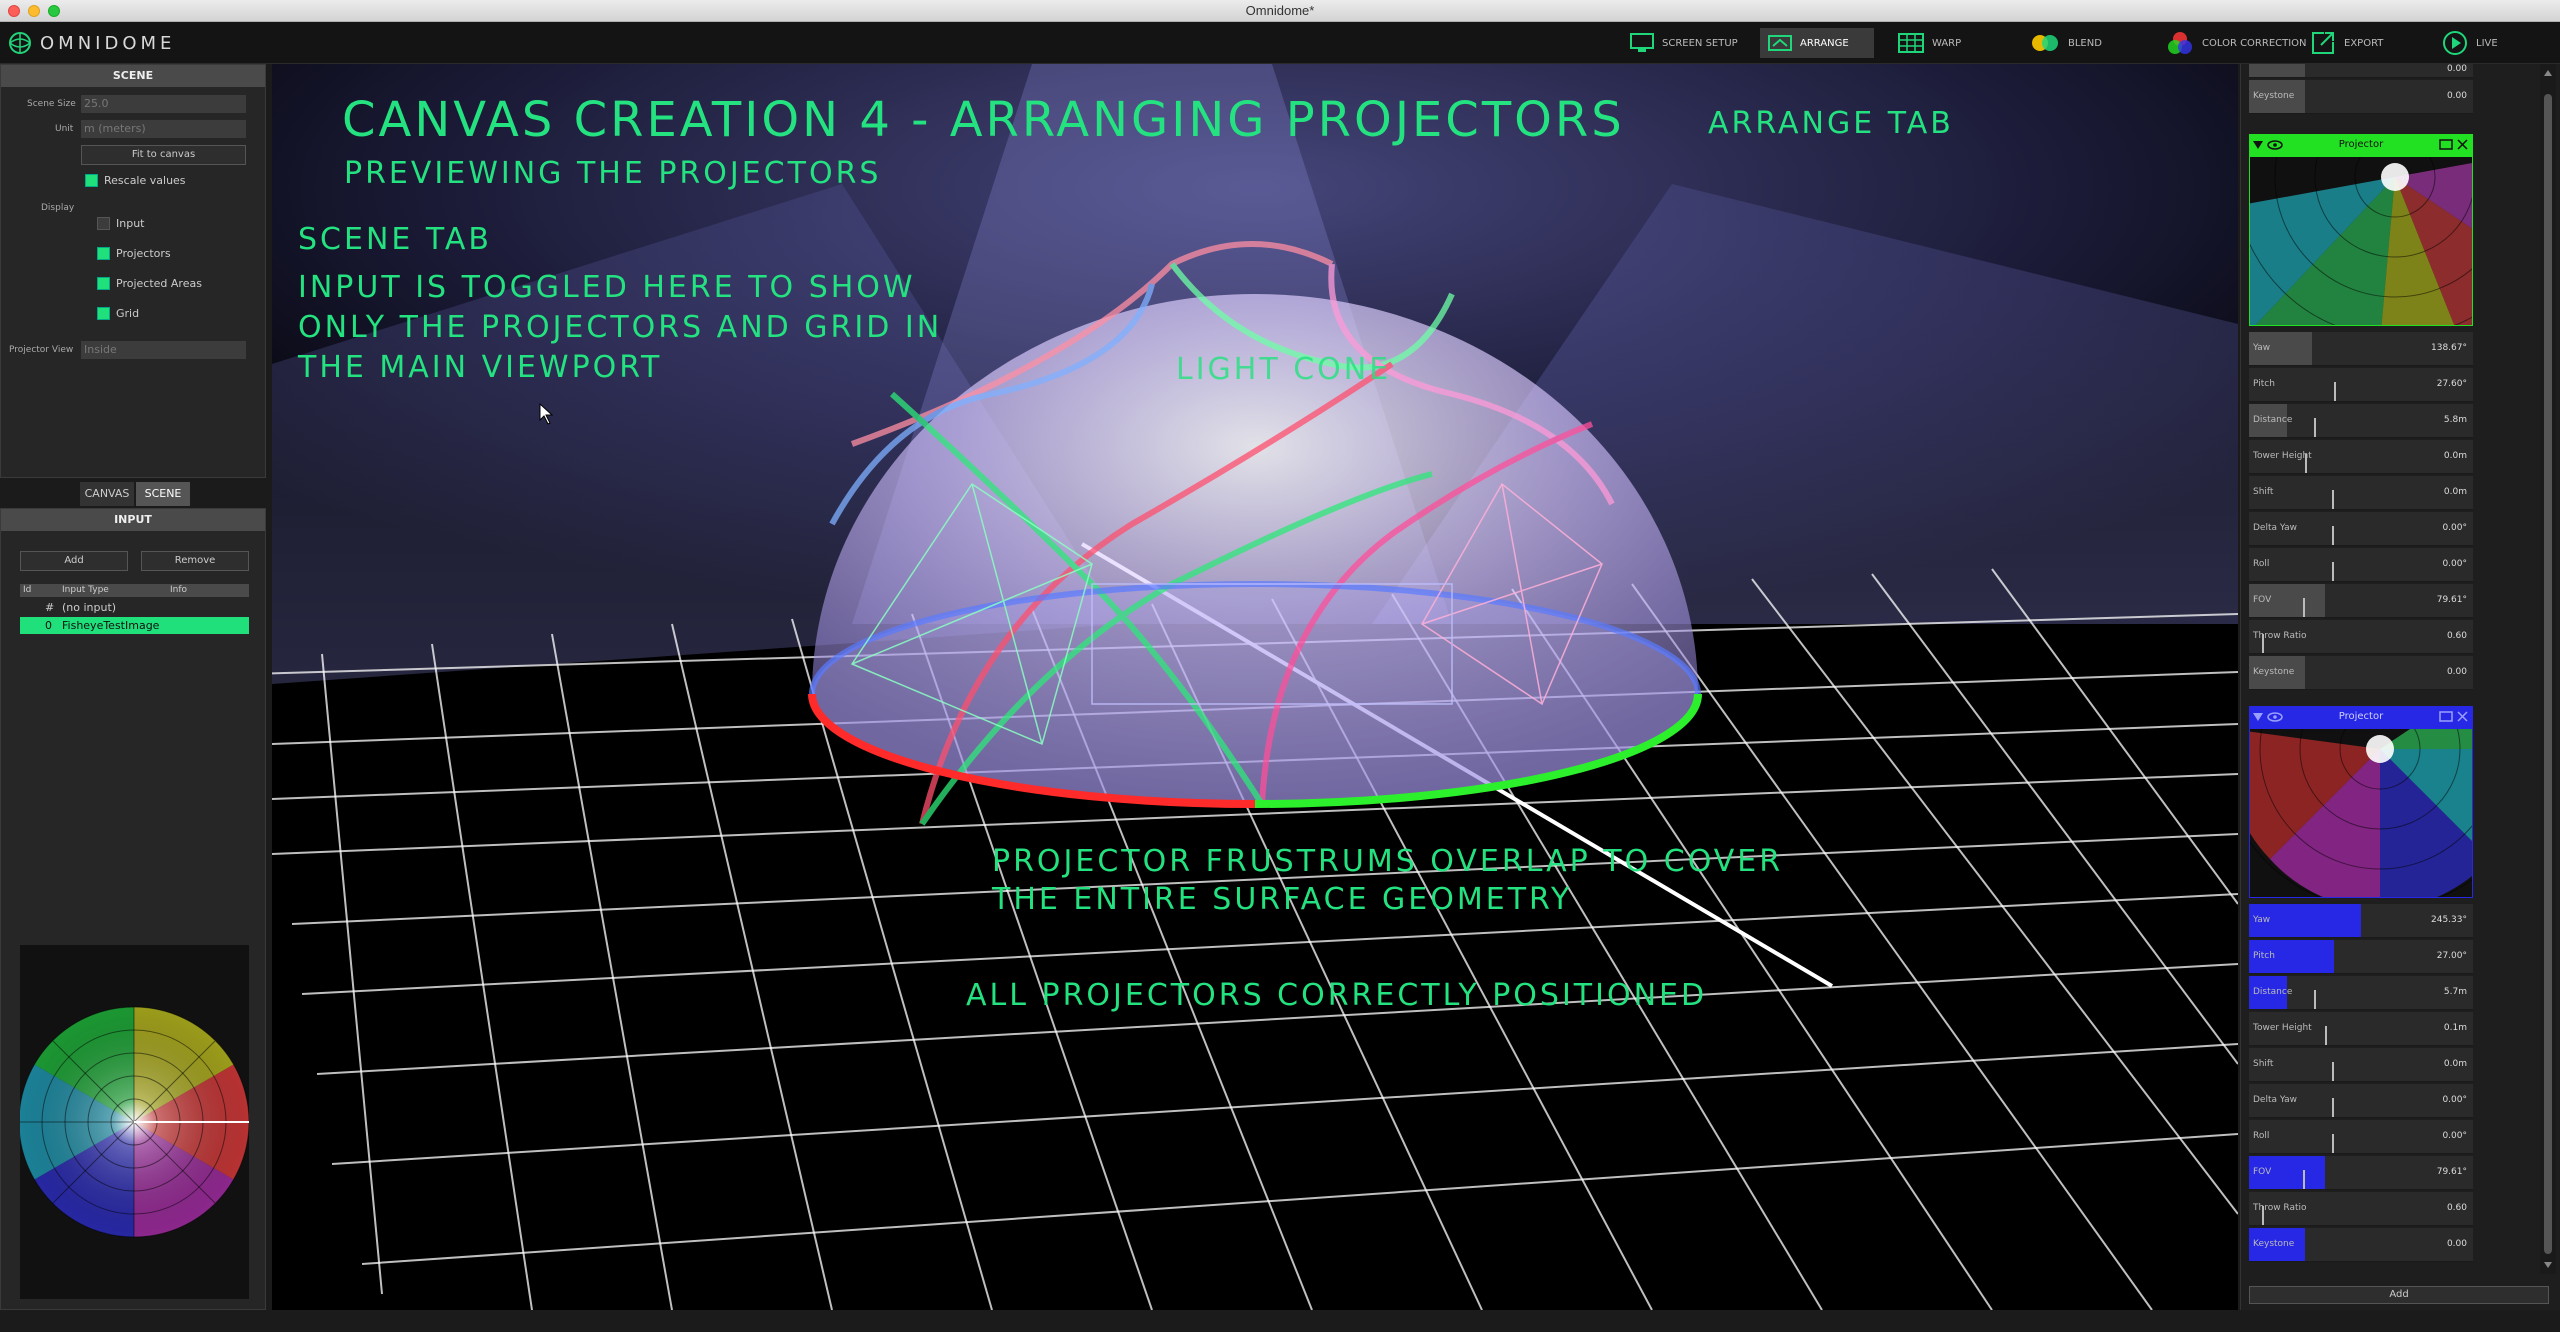  What do you see at coordinates (195, 561) in the screenshot?
I see `remove-input-button: Remove` at bounding box center [195, 561].